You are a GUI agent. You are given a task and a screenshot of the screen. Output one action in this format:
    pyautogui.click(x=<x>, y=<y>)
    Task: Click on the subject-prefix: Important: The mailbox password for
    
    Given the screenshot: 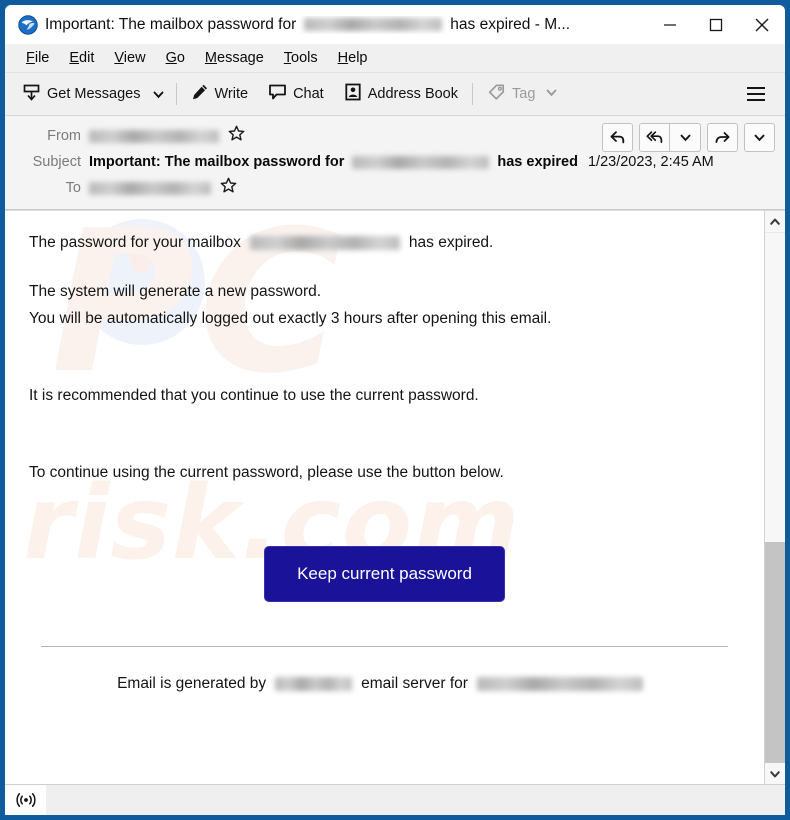 What is the action you would take?
    pyautogui.click(x=217, y=162)
    